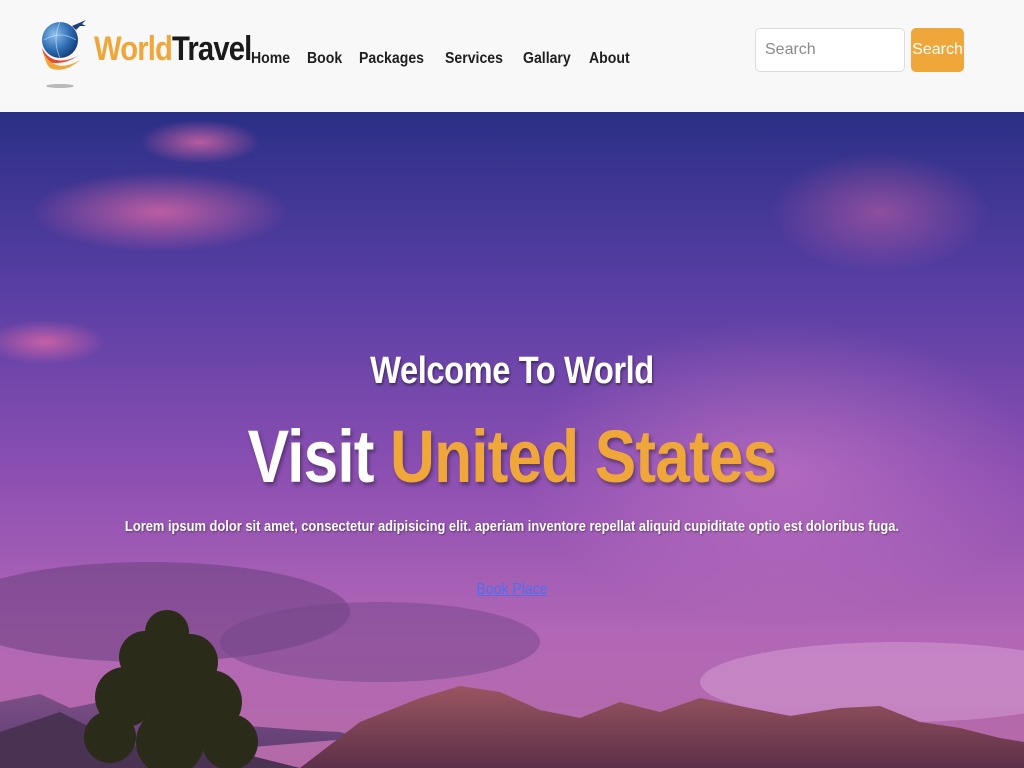 The width and height of the screenshot is (1024, 768). What do you see at coordinates (583, 456) in the screenshot?
I see `hero-headline-accent: United States` at bounding box center [583, 456].